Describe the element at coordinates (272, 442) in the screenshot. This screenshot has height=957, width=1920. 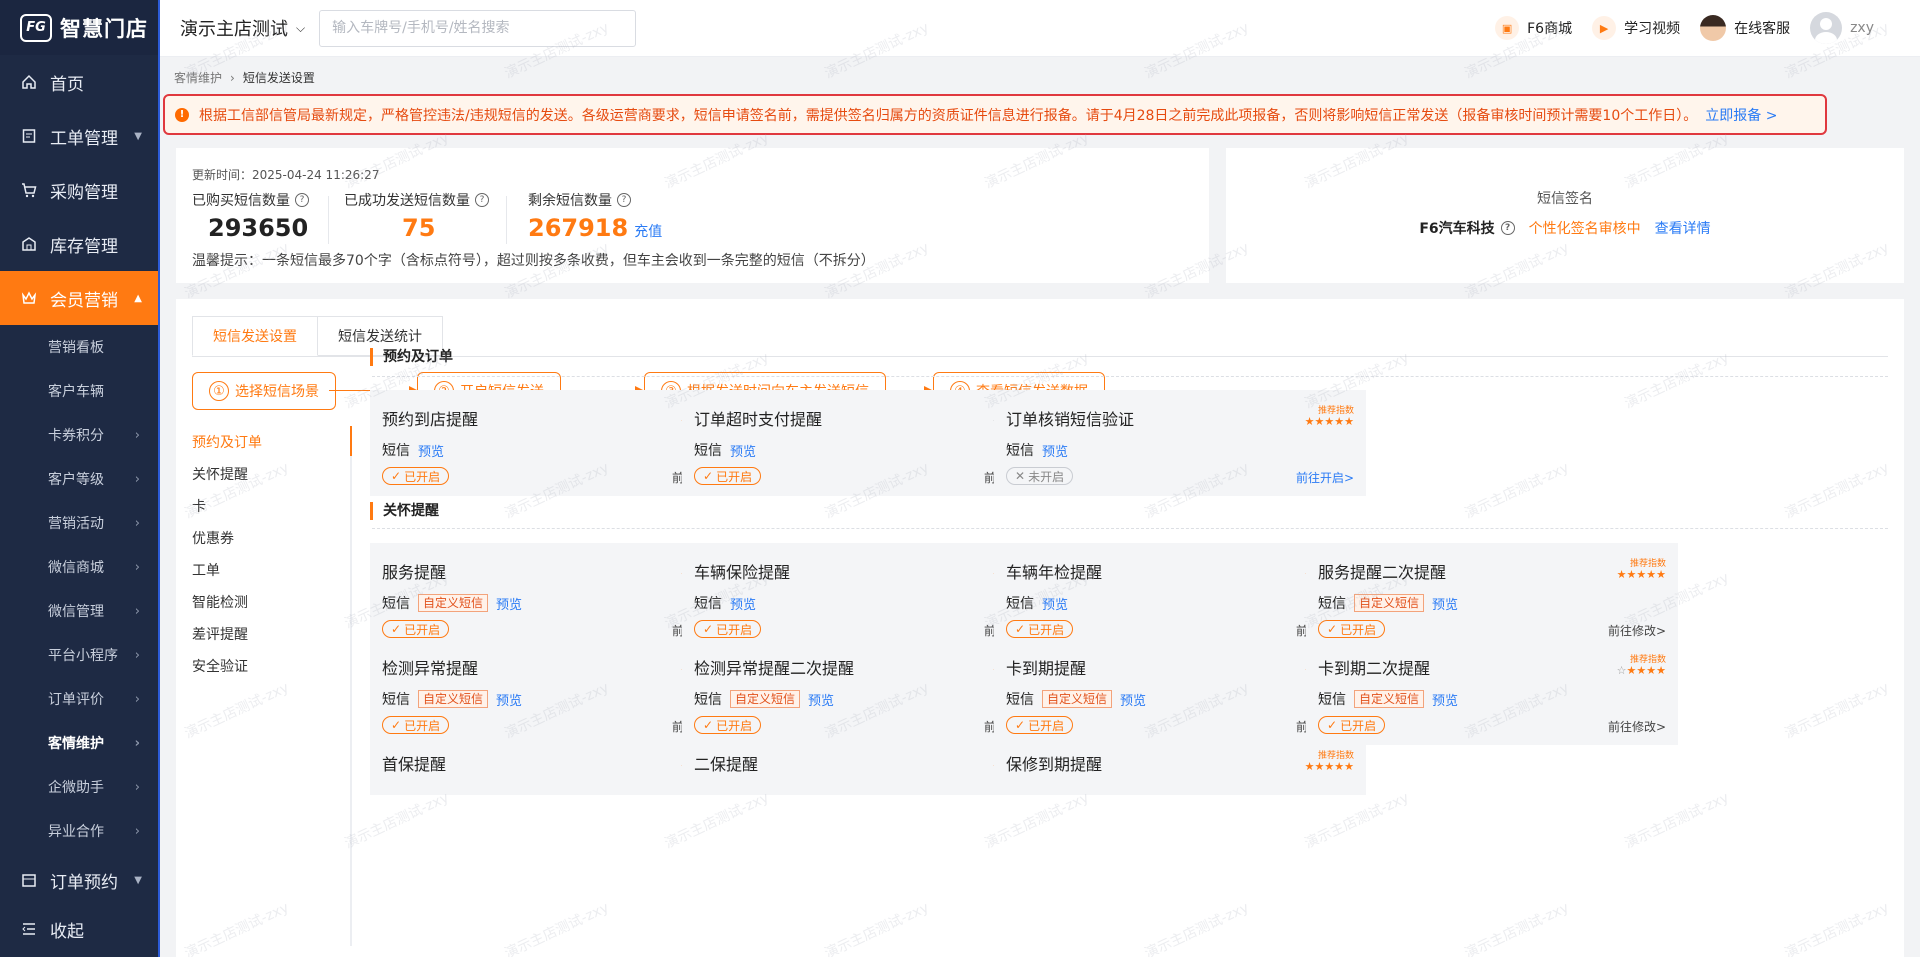
I see `category-item: 预约及订单` at that location.